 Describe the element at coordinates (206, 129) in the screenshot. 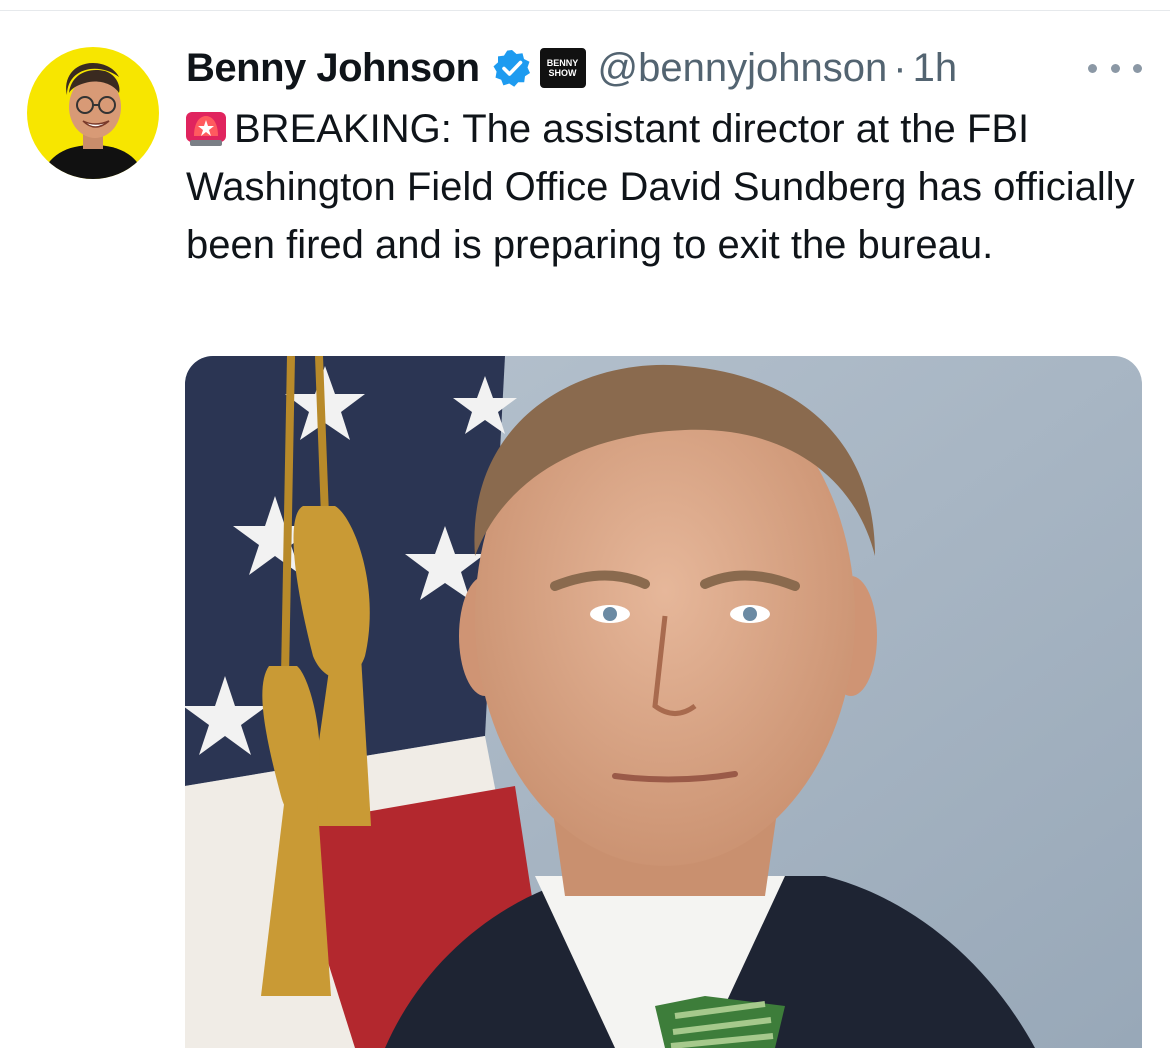

I see `rotating-light-icon` at that location.